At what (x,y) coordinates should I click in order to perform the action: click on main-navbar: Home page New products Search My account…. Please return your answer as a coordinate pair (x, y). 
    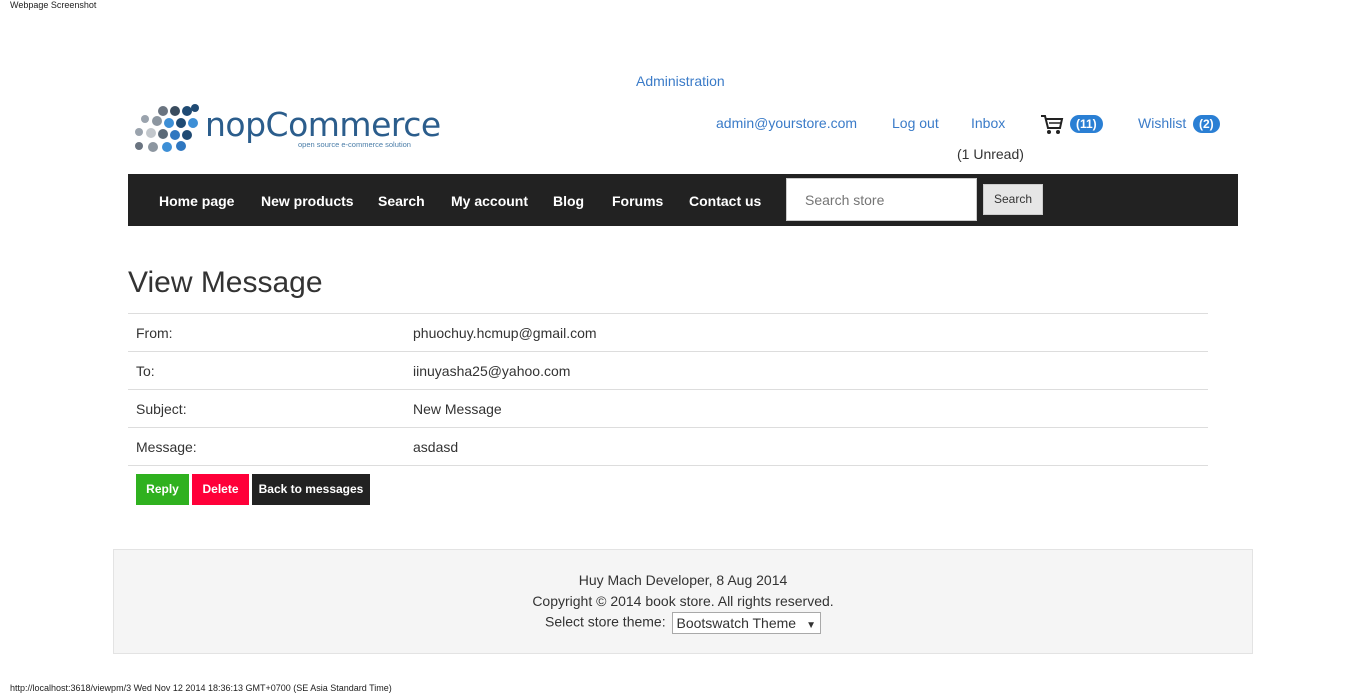
    Looking at the image, I should click on (683, 200).